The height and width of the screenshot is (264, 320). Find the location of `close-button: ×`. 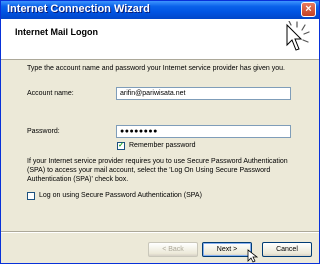

close-button: × is located at coordinates (308, 9).